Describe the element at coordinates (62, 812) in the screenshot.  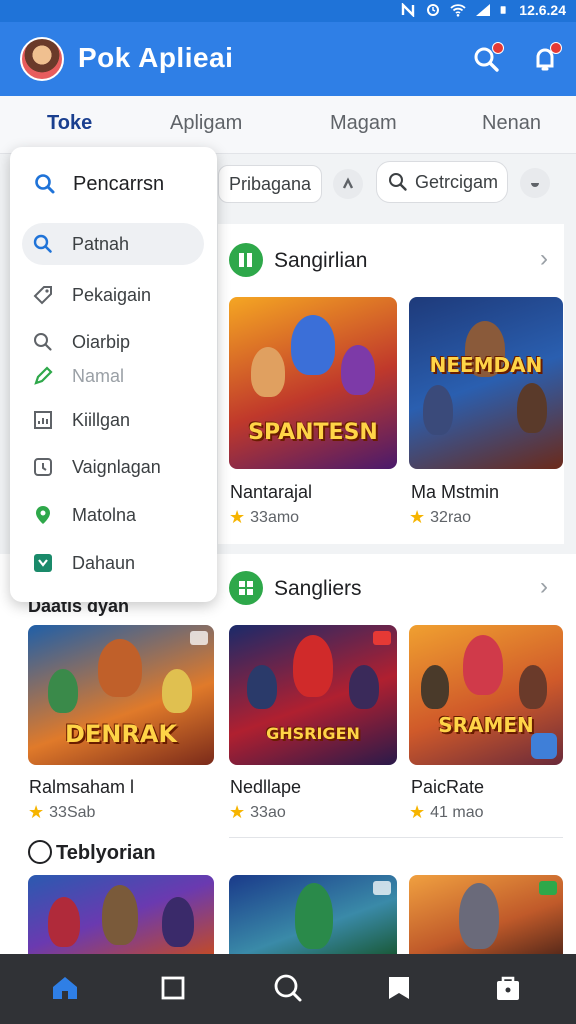
I see `game-rating: ★ 33Sab` at that location.